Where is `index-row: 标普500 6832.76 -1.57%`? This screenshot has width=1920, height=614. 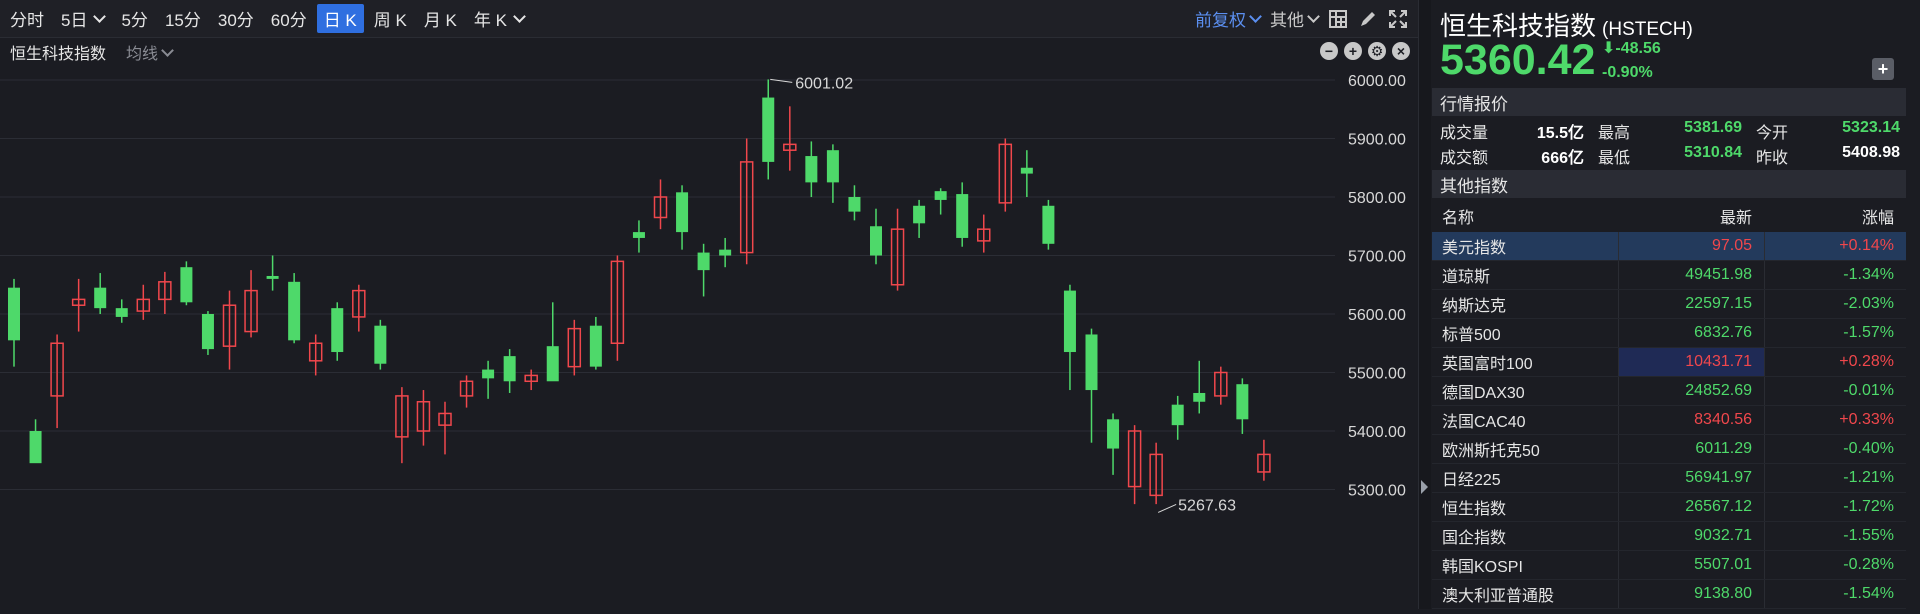 index-row: 标普500 6832.76 -1.57% is located at coordinates (1669, 333).